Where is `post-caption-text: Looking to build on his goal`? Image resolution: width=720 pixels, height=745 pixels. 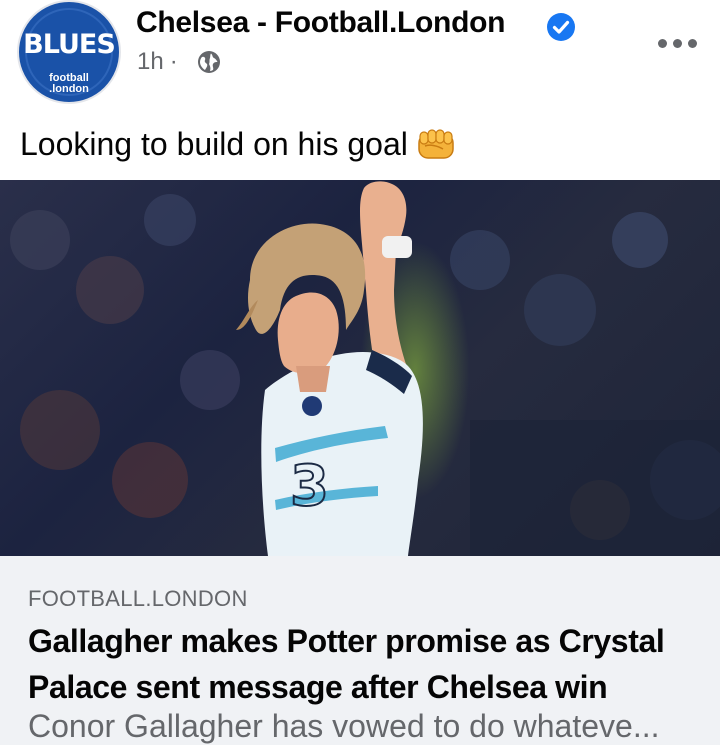 post-caption-text: Looking to build on his goal is located at coordinates (214, 143).